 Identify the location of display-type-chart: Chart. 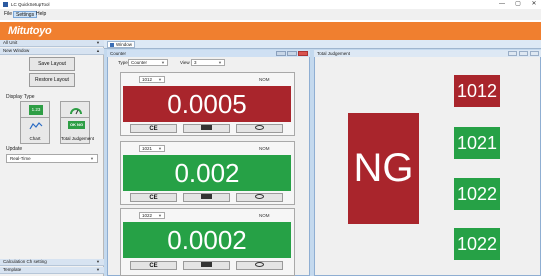
(35, 130).